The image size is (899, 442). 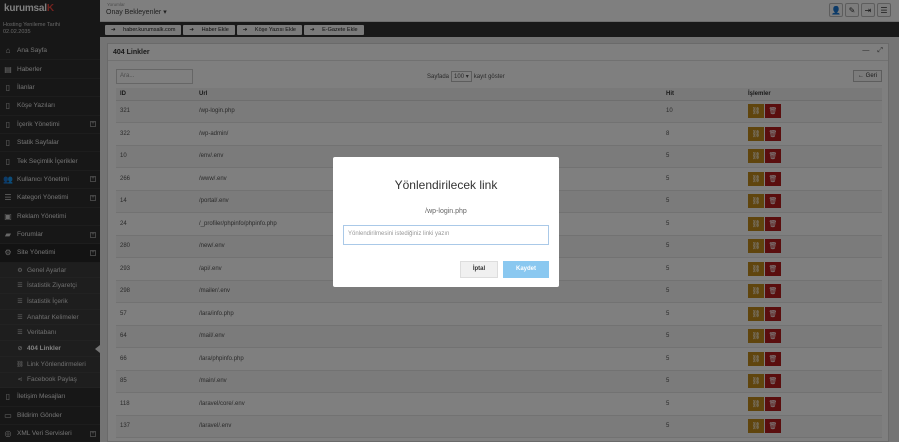 I want to click on modal-title: Yönlendirilecek link, so click(x=446, y=185).